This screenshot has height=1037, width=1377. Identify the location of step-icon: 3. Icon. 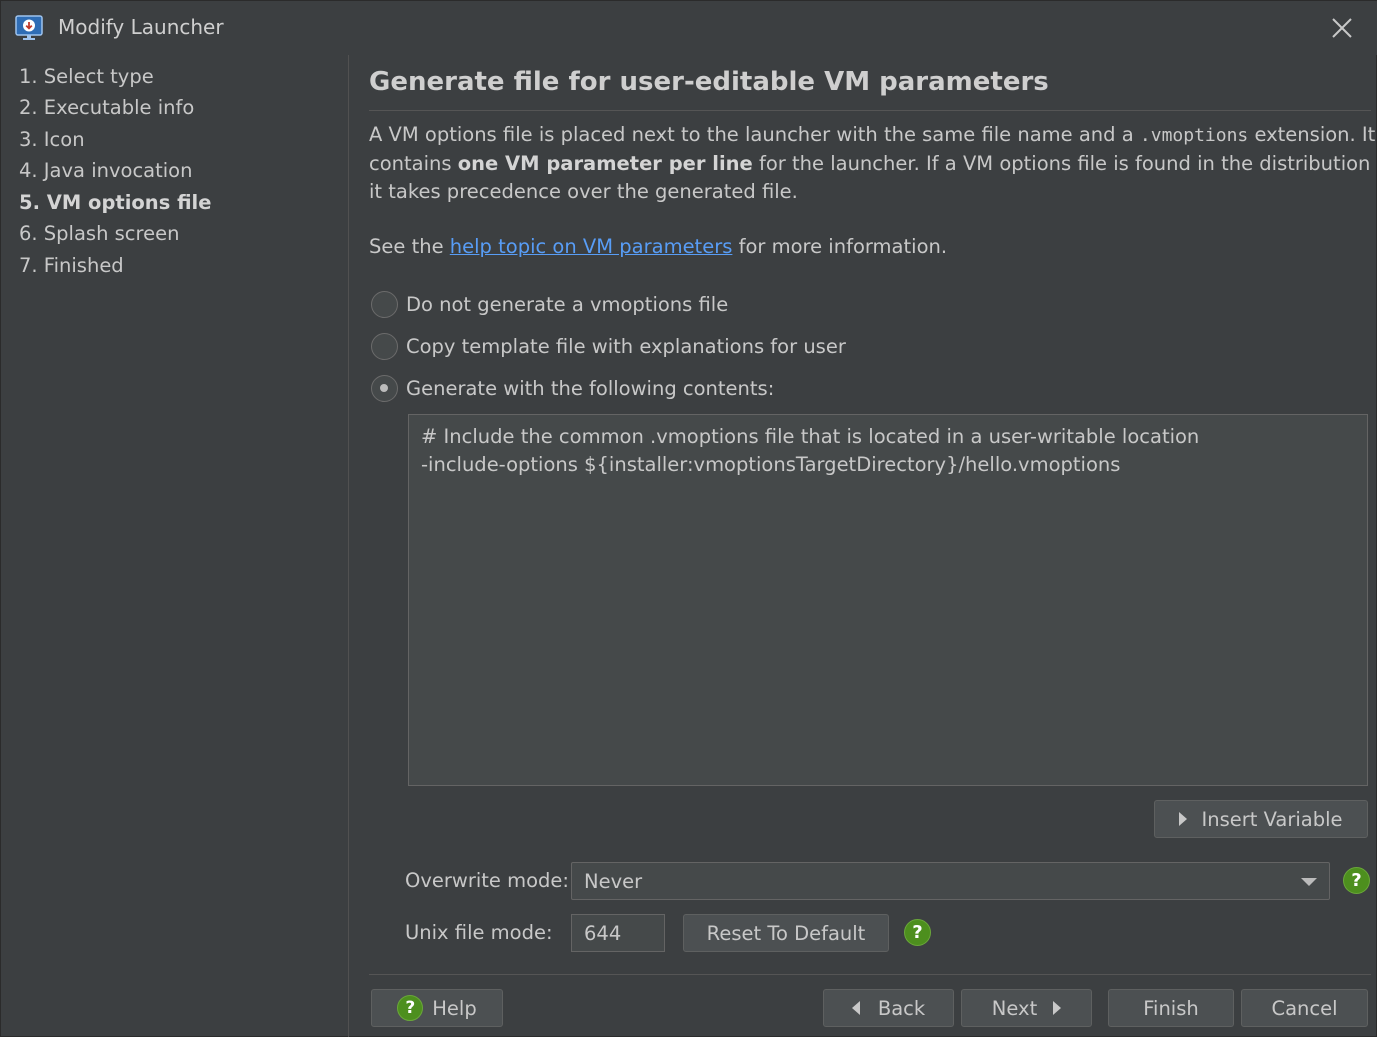
(52, 139).